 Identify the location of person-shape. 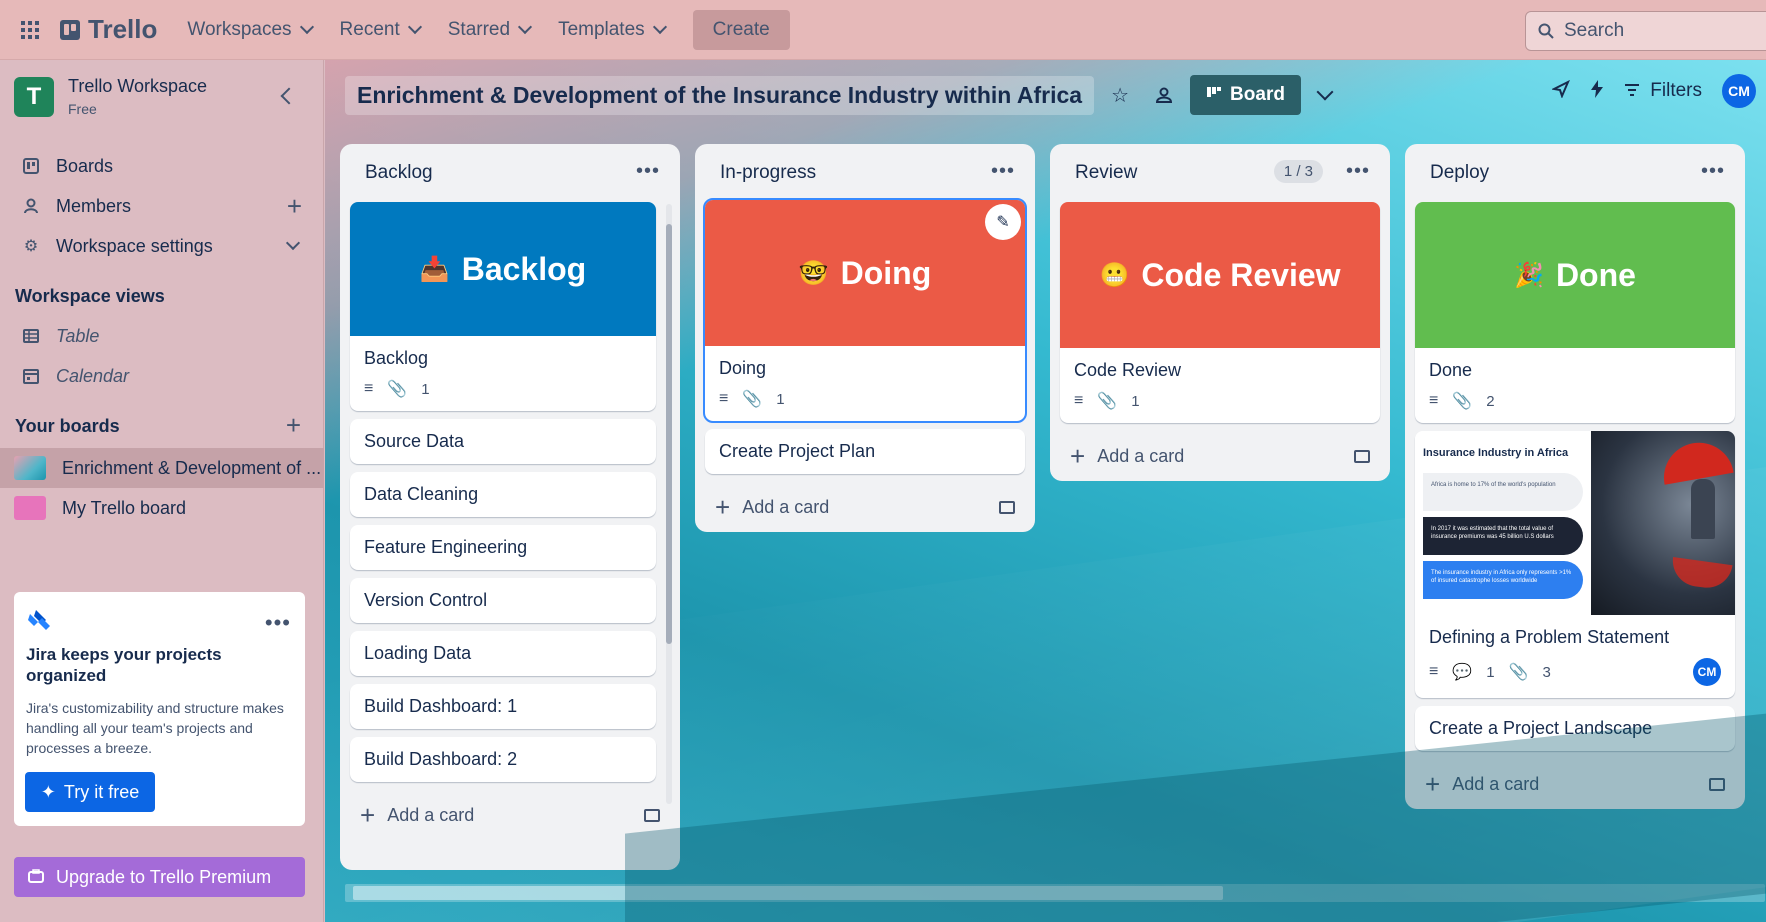
(1703, 509).